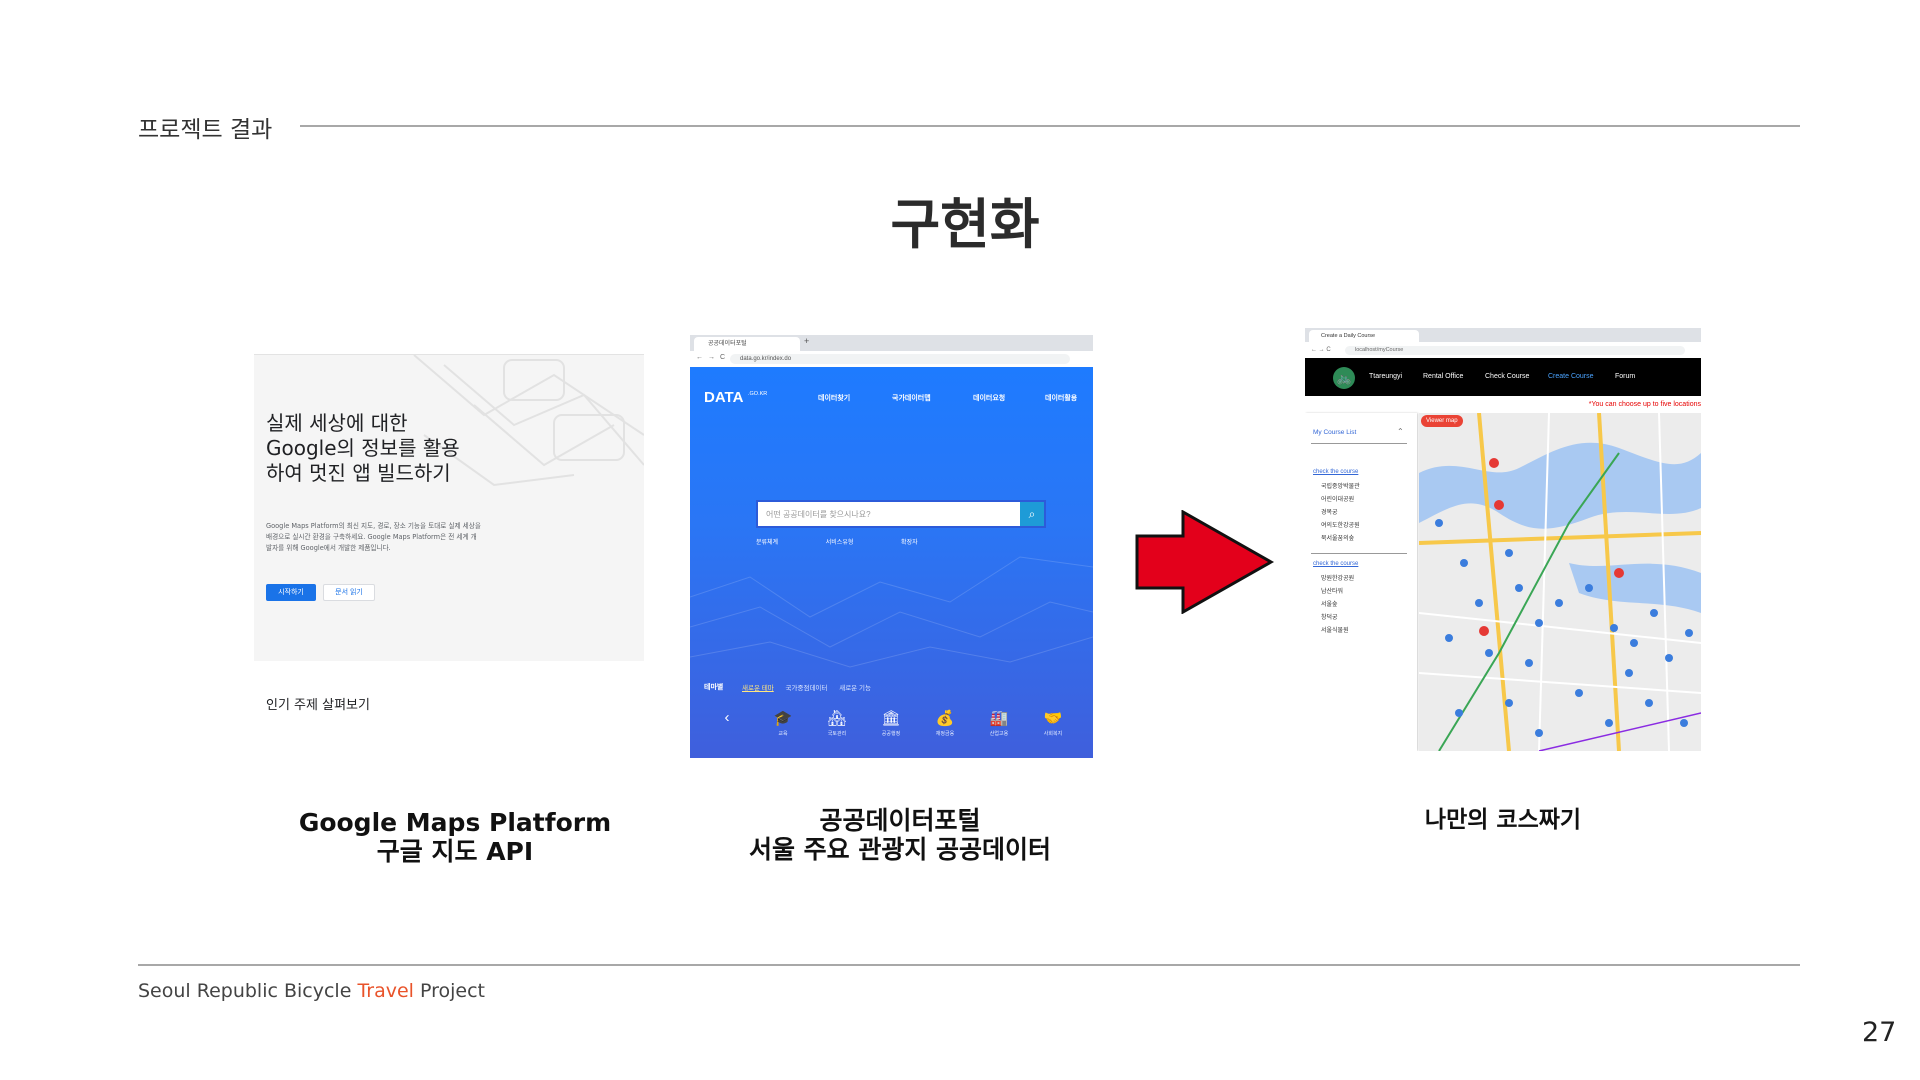  Describe the element at coordinates (455, 822) in the screenshot. I see `caption-line: Google Maps Platform` at that location.